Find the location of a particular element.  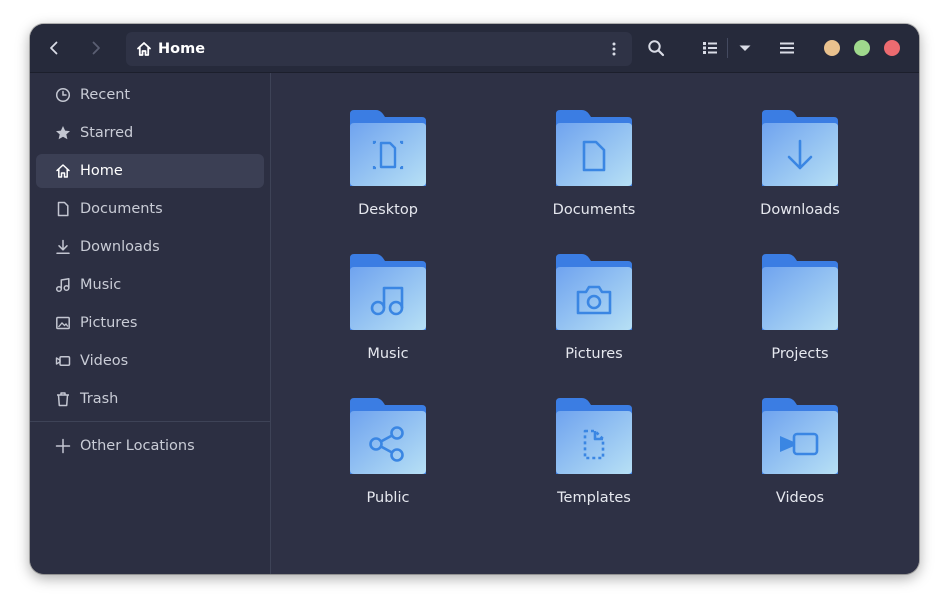

sidebar-item-label: Trash is located at coordinates (99, 399).